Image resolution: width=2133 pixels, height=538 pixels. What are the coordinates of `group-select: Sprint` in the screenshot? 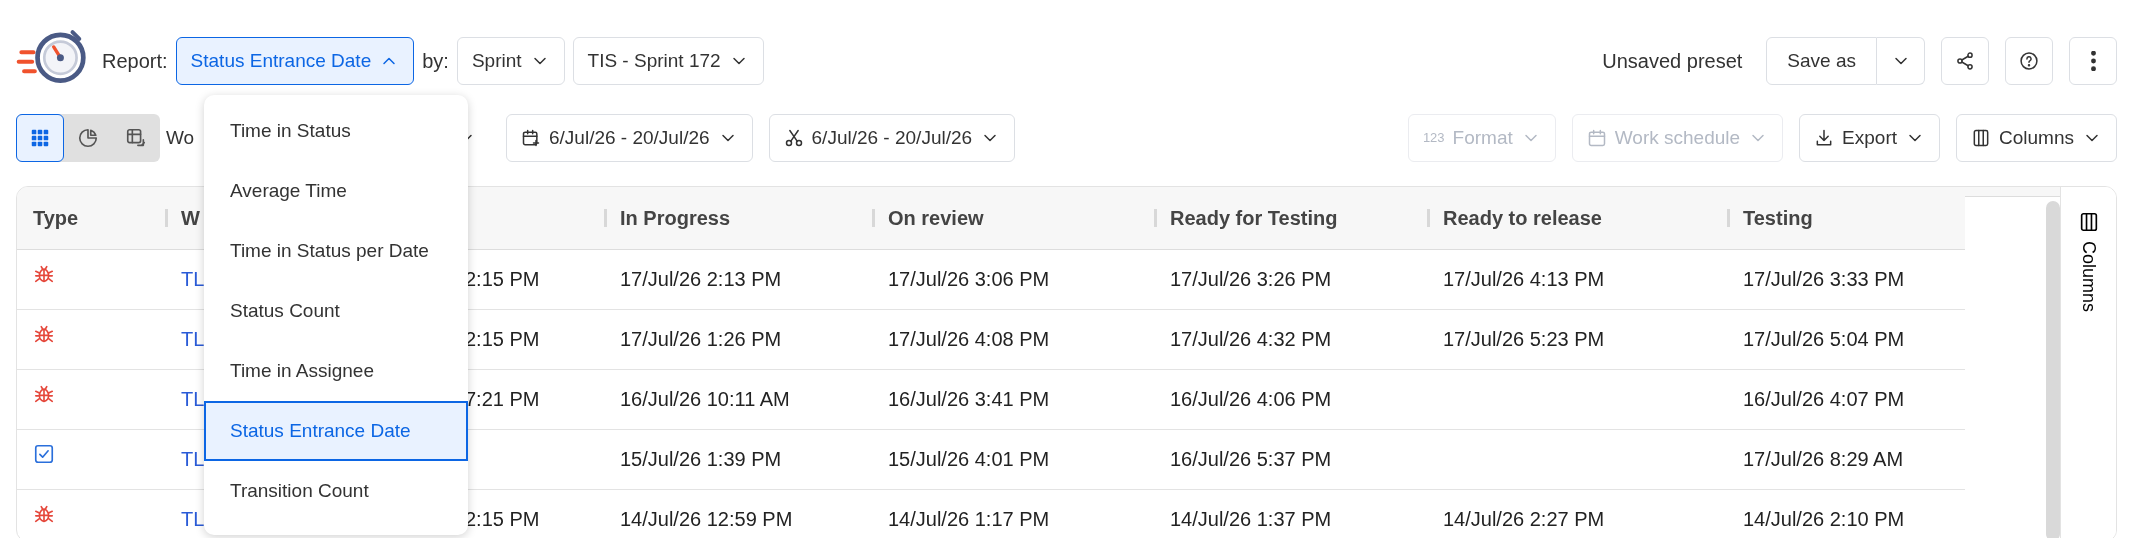 It's located at (510, 61).